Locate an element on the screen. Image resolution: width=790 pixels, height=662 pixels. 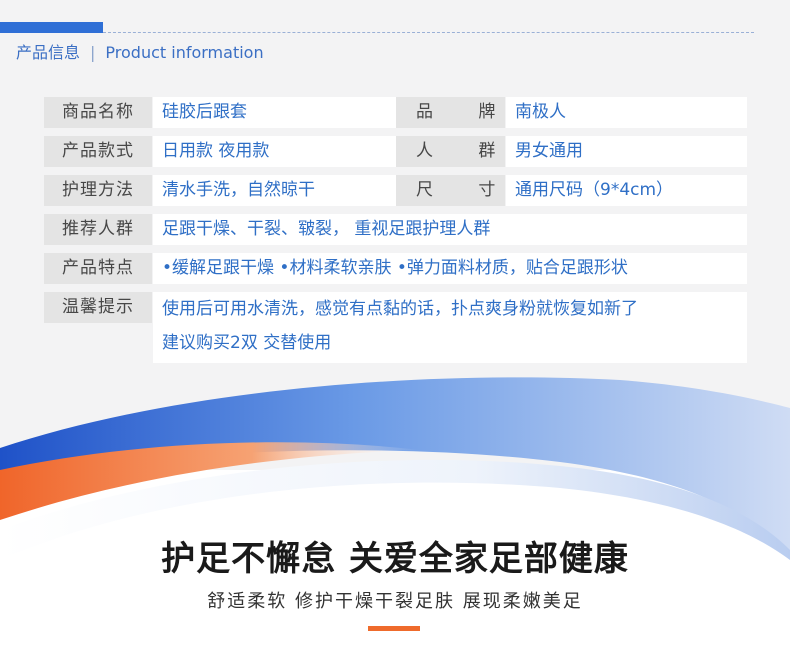
label-size: 尺 寸 is located at coordinates (450, 190).